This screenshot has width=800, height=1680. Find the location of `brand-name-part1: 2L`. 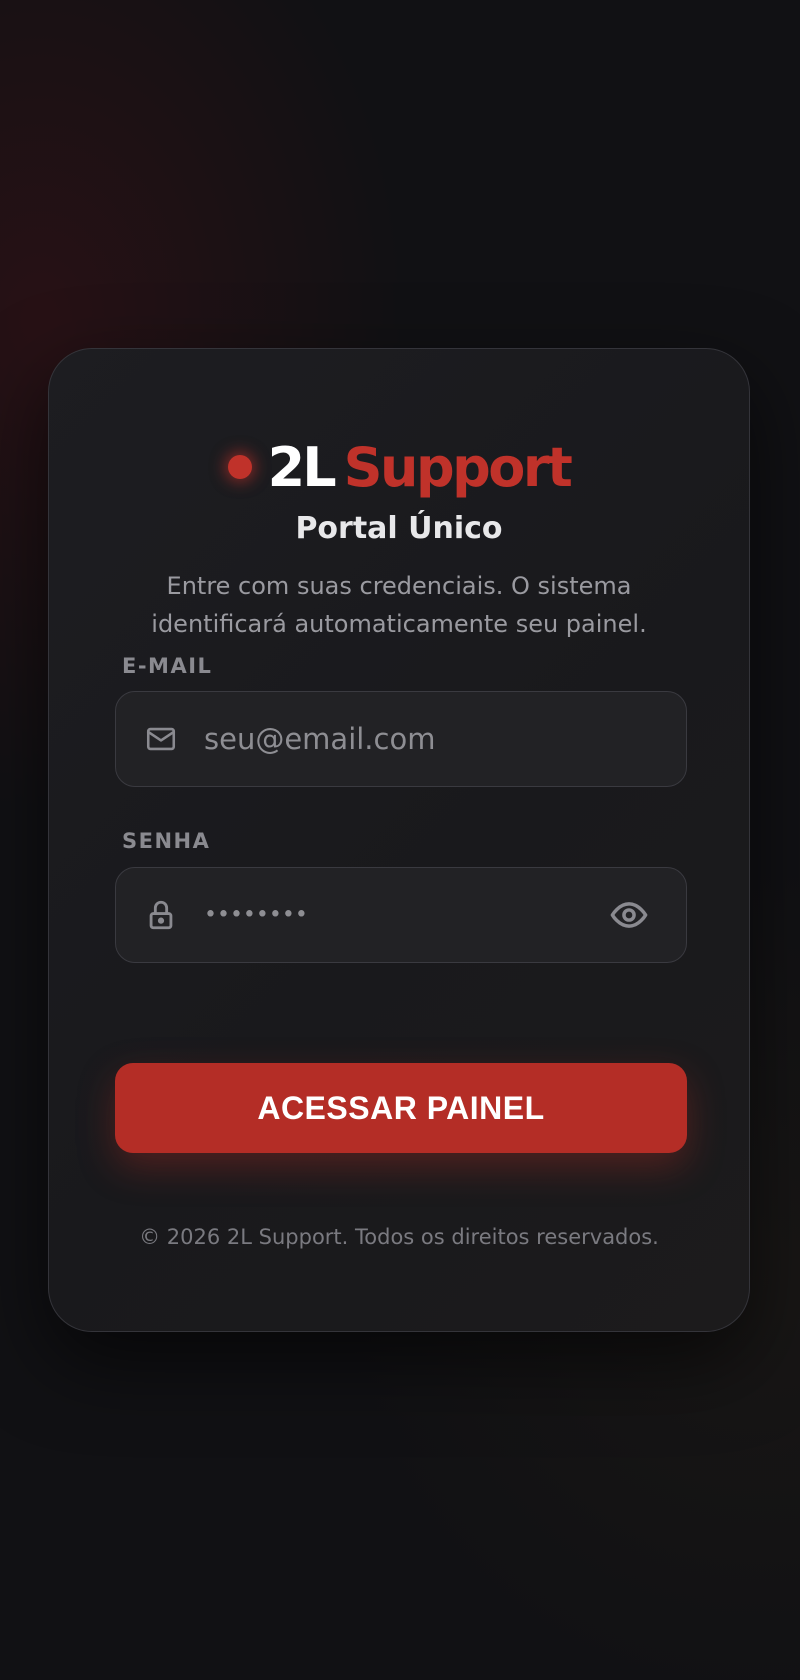

brand-name-part1: 2L is located at coordinates (302, 467).